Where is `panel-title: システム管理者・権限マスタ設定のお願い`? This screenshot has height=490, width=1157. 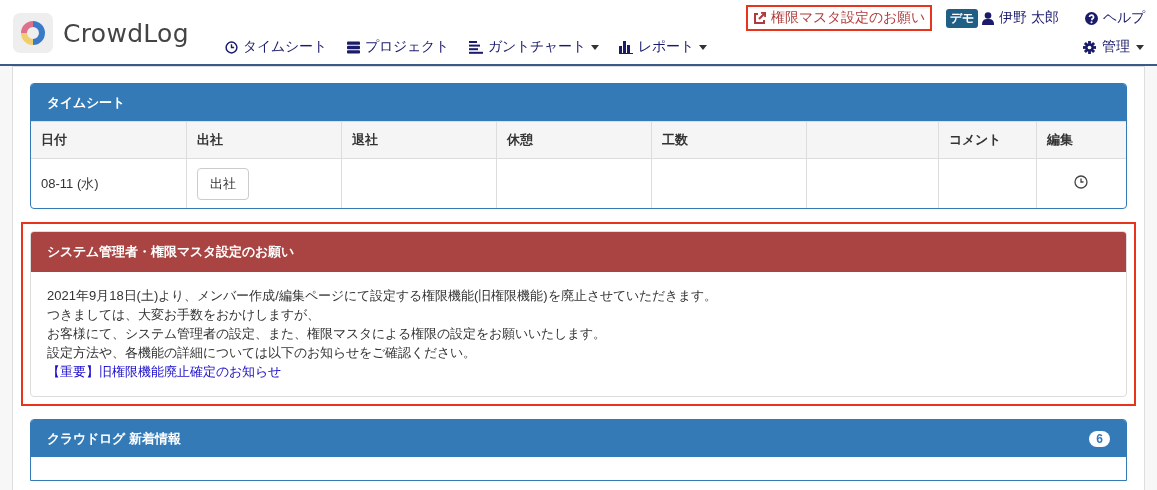 panel-title: システム管理者・権限マスタ設定のお願い is located at coordinates (578, 252).